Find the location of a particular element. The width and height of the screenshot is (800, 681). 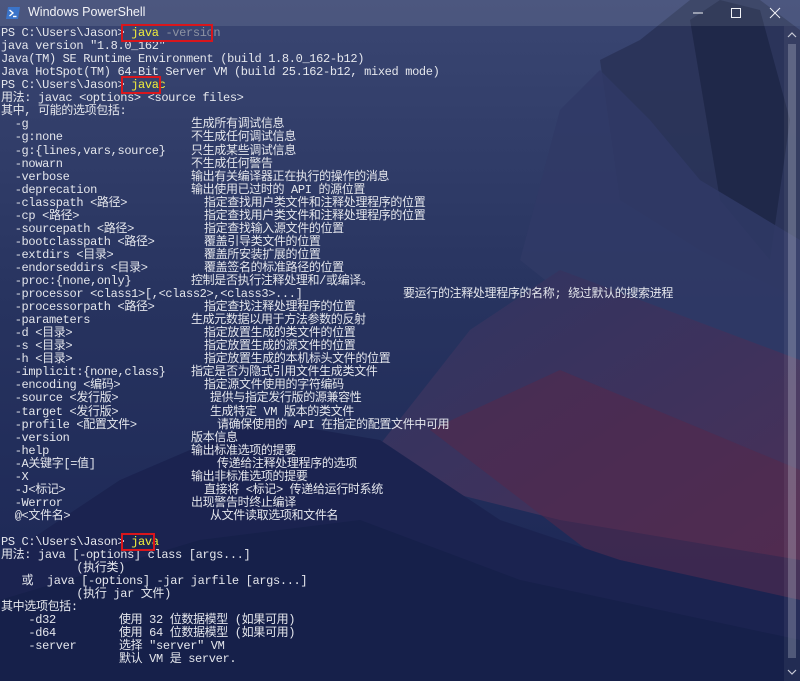

option-description: 出现警告时终止编译 is located at coordinates (243, 502).